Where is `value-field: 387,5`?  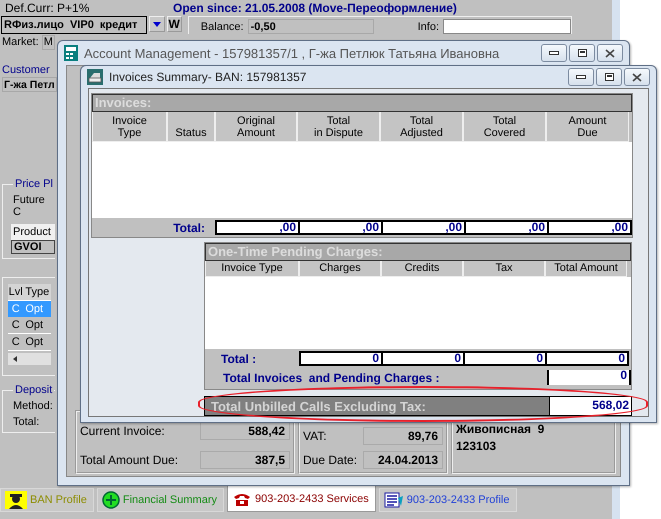
value-field: 387,5 is located at coordinates (245, 460).